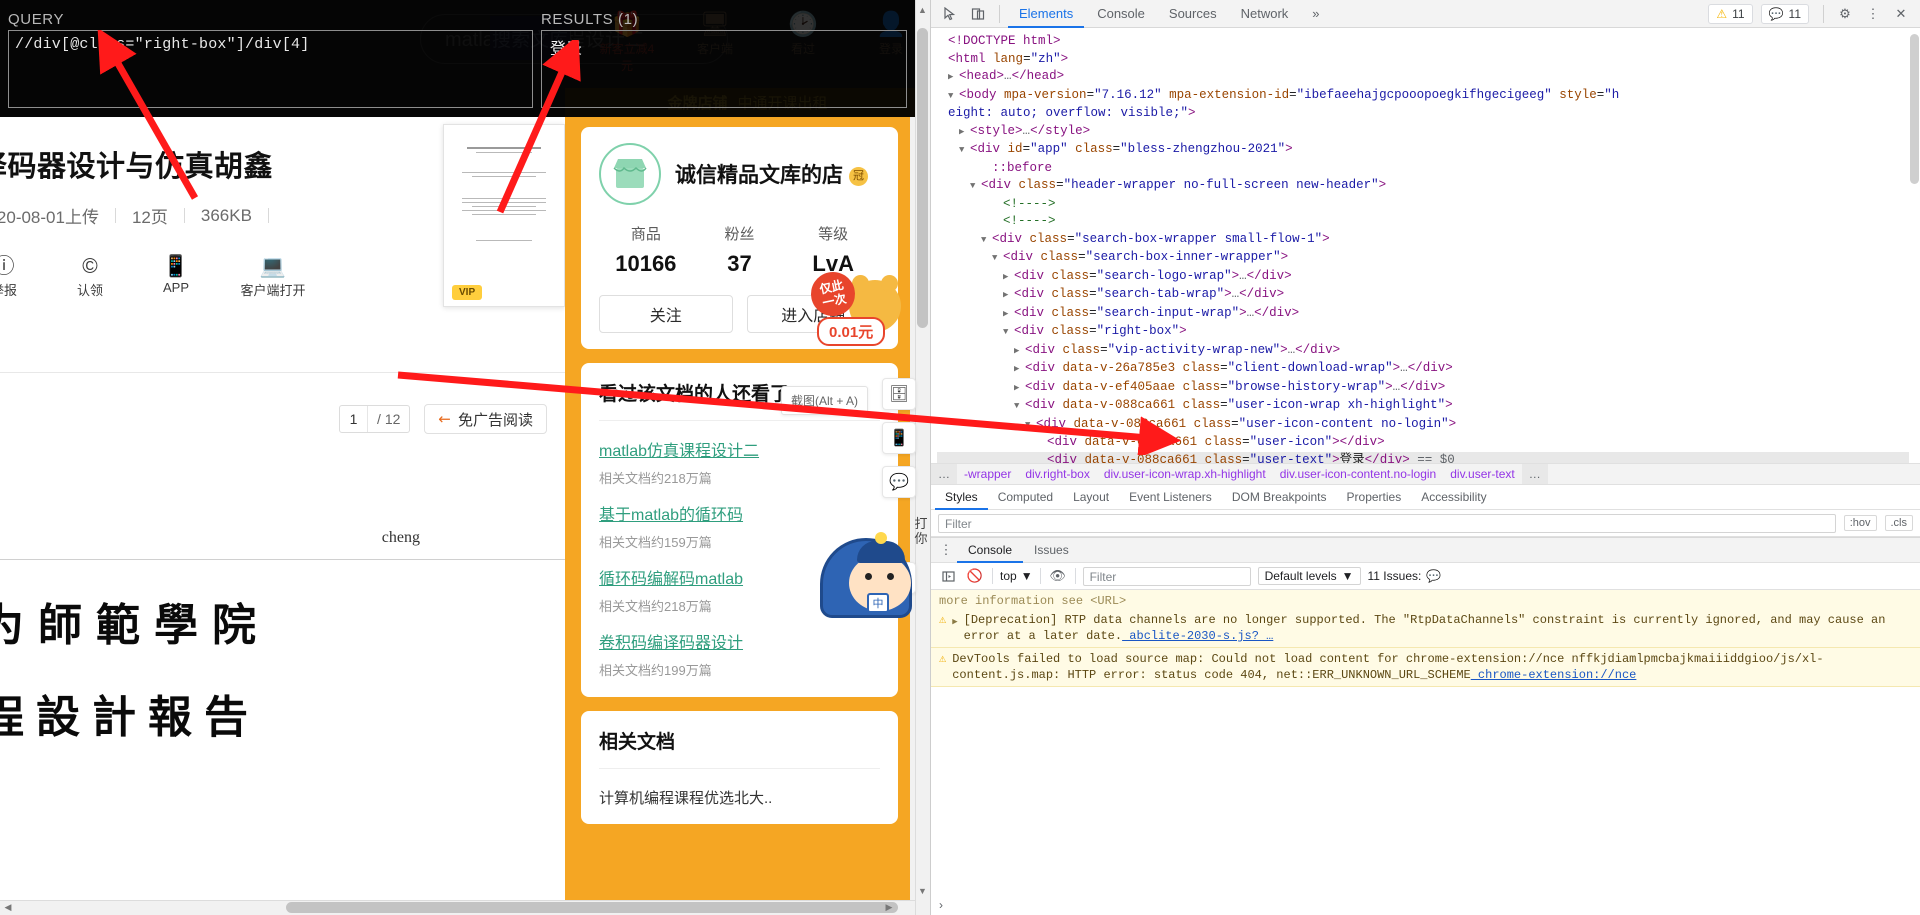 The width and height of the screenshot is (1920, 915). Describe the element at coordinates (948, 576) in the screenshot. I see `console-sidebar-icon` at that location.